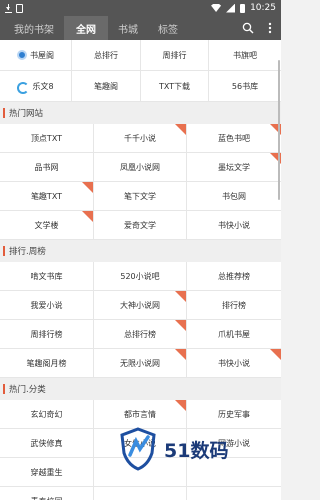  I want to click on grid-item-label: 书包网, so click(234, 196).